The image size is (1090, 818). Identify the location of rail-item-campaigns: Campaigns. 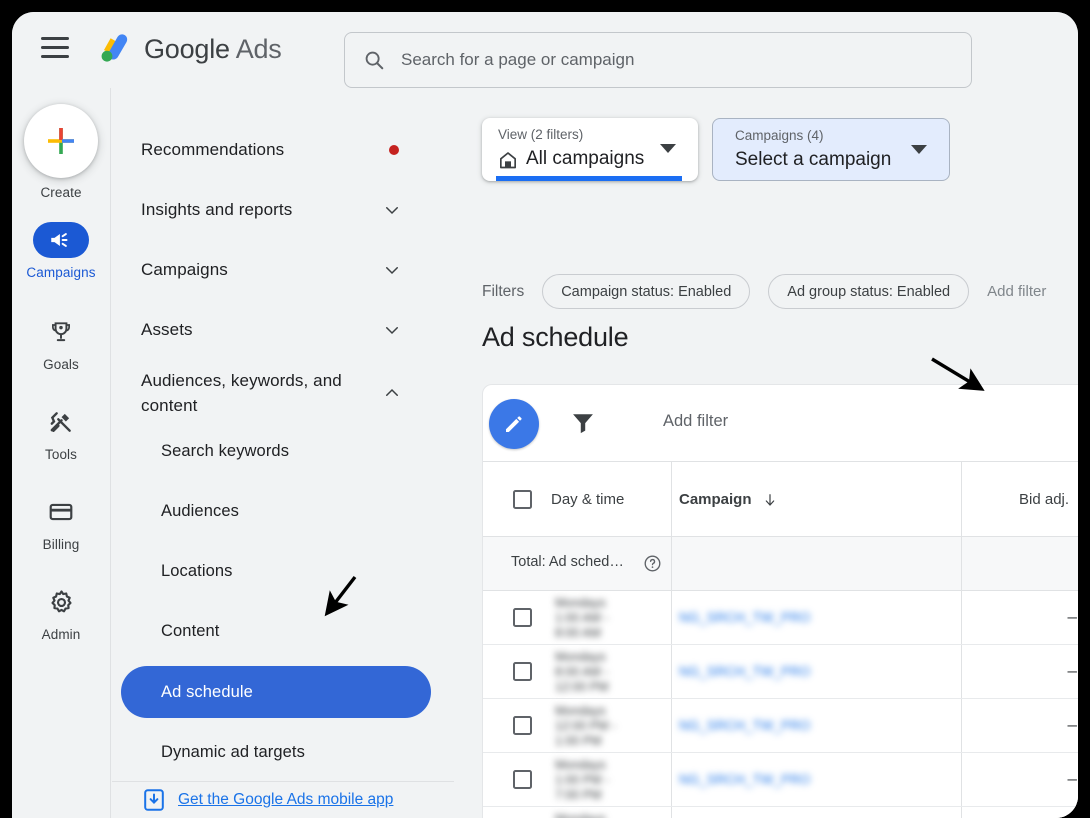
(61, 251).